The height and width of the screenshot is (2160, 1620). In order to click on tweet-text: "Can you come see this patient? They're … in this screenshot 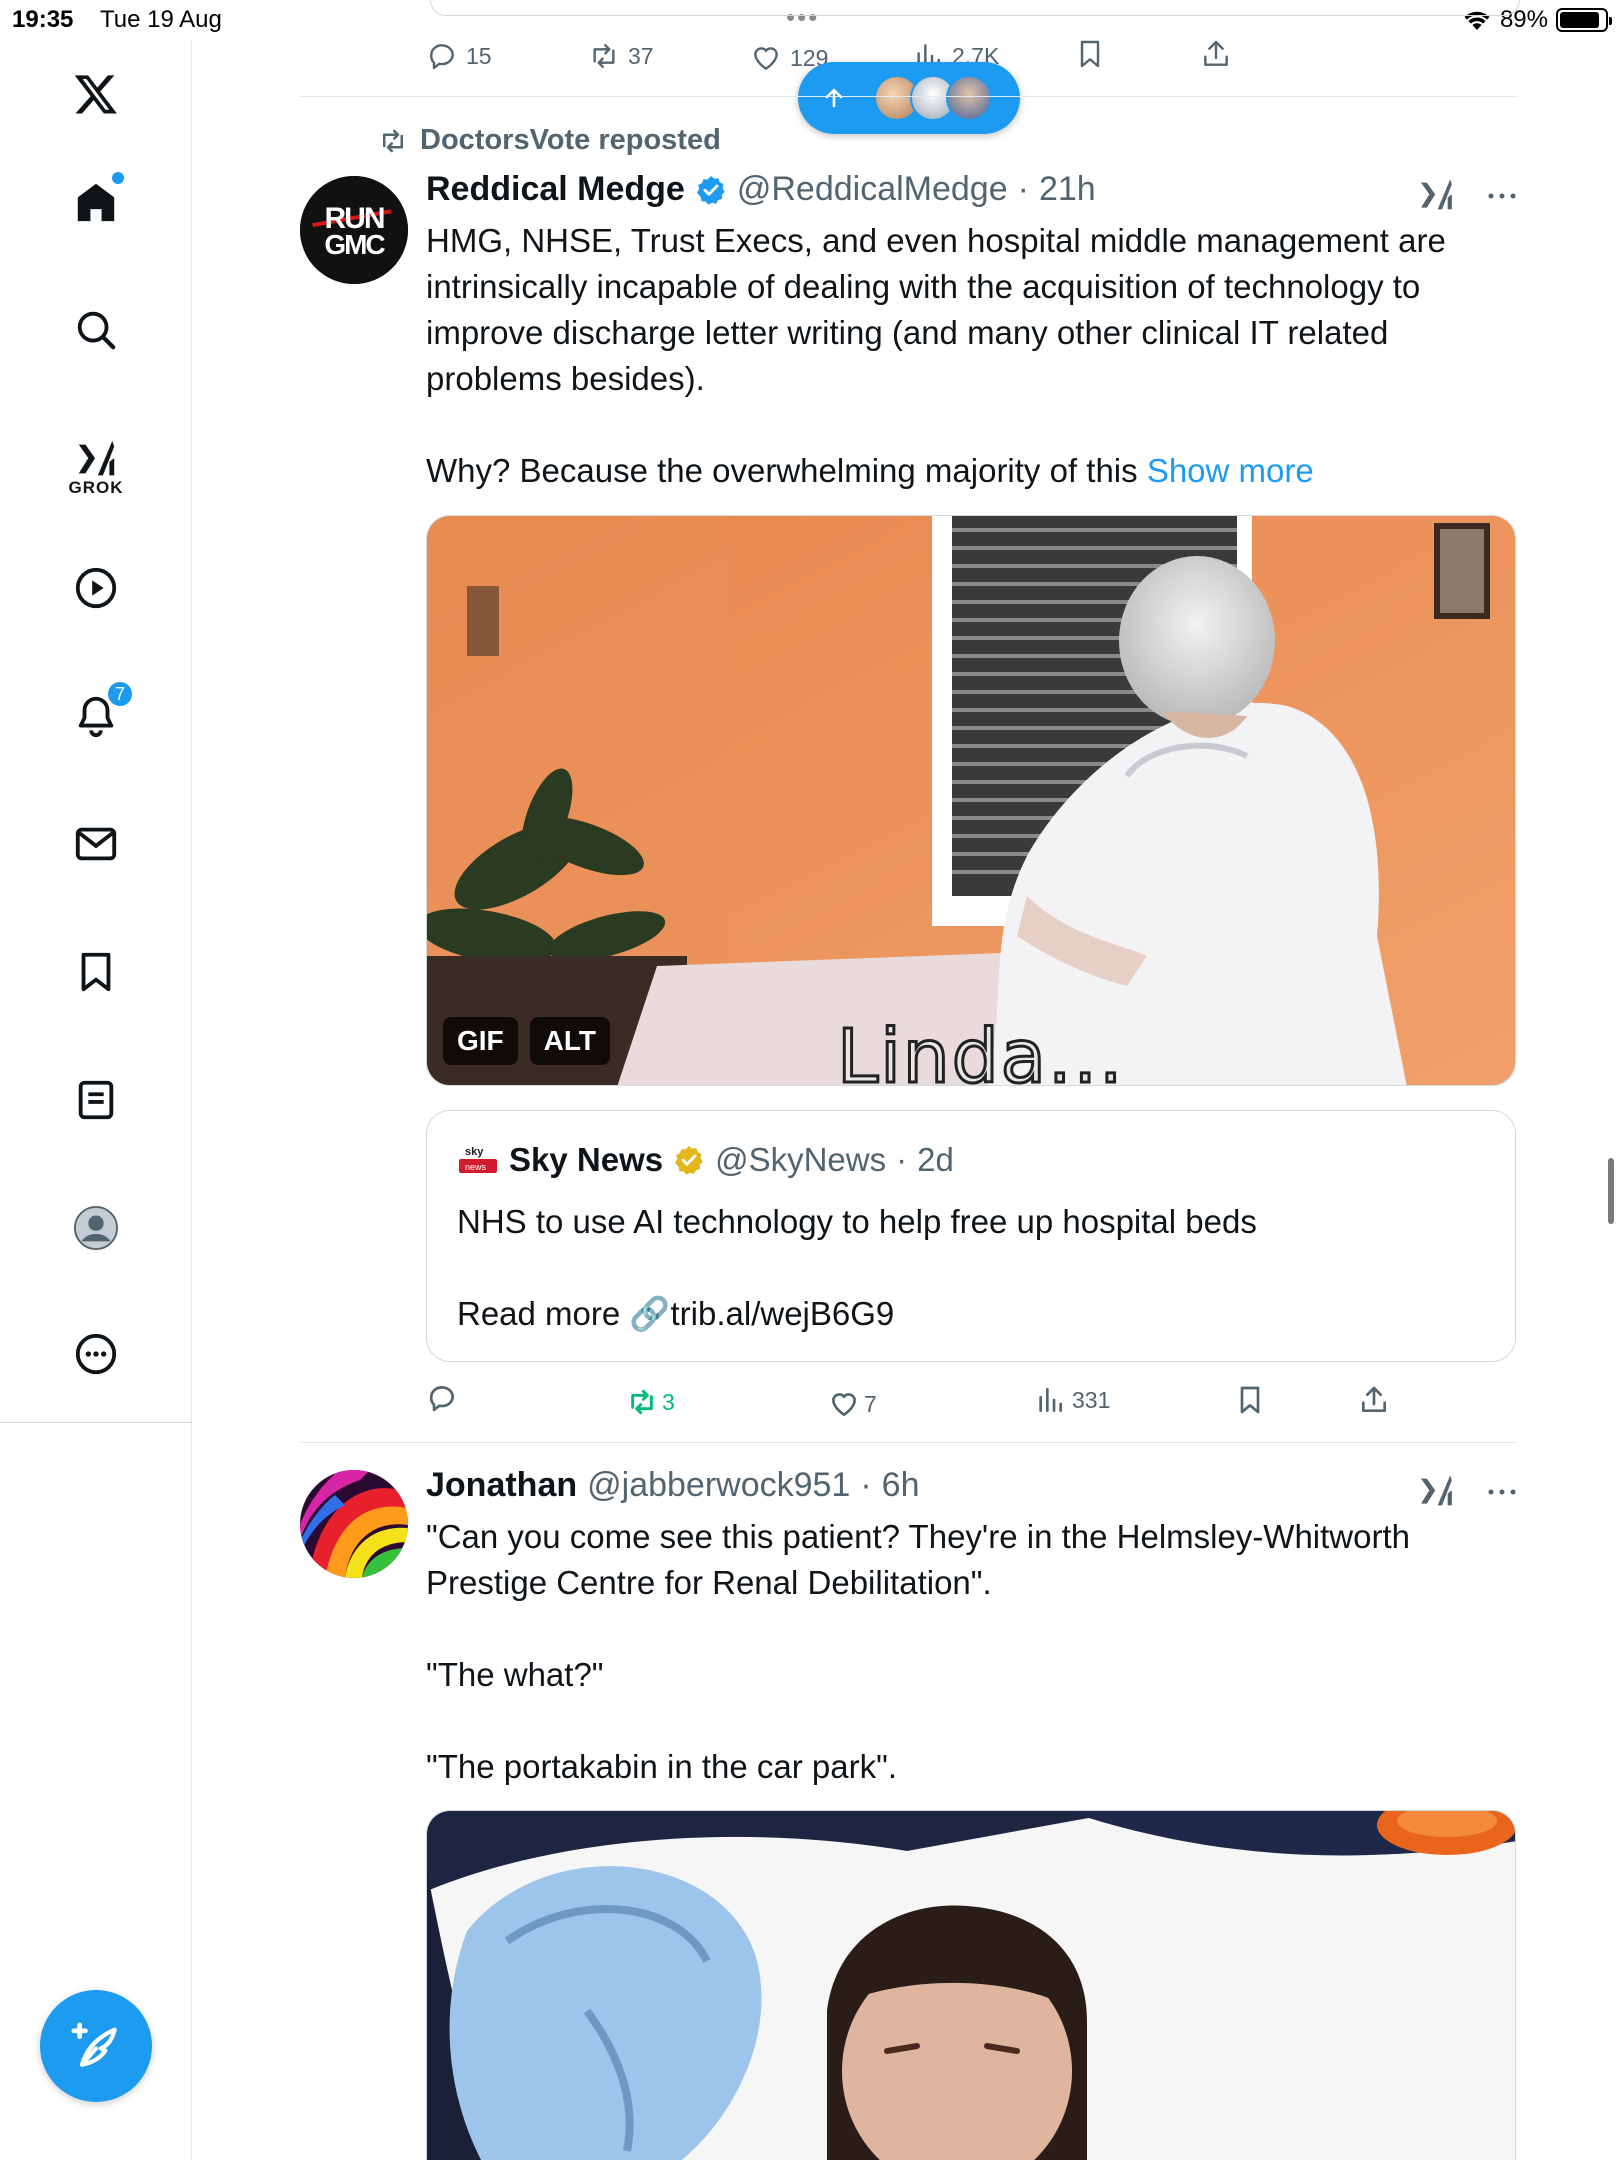, I will do `click(918, 1651)`.